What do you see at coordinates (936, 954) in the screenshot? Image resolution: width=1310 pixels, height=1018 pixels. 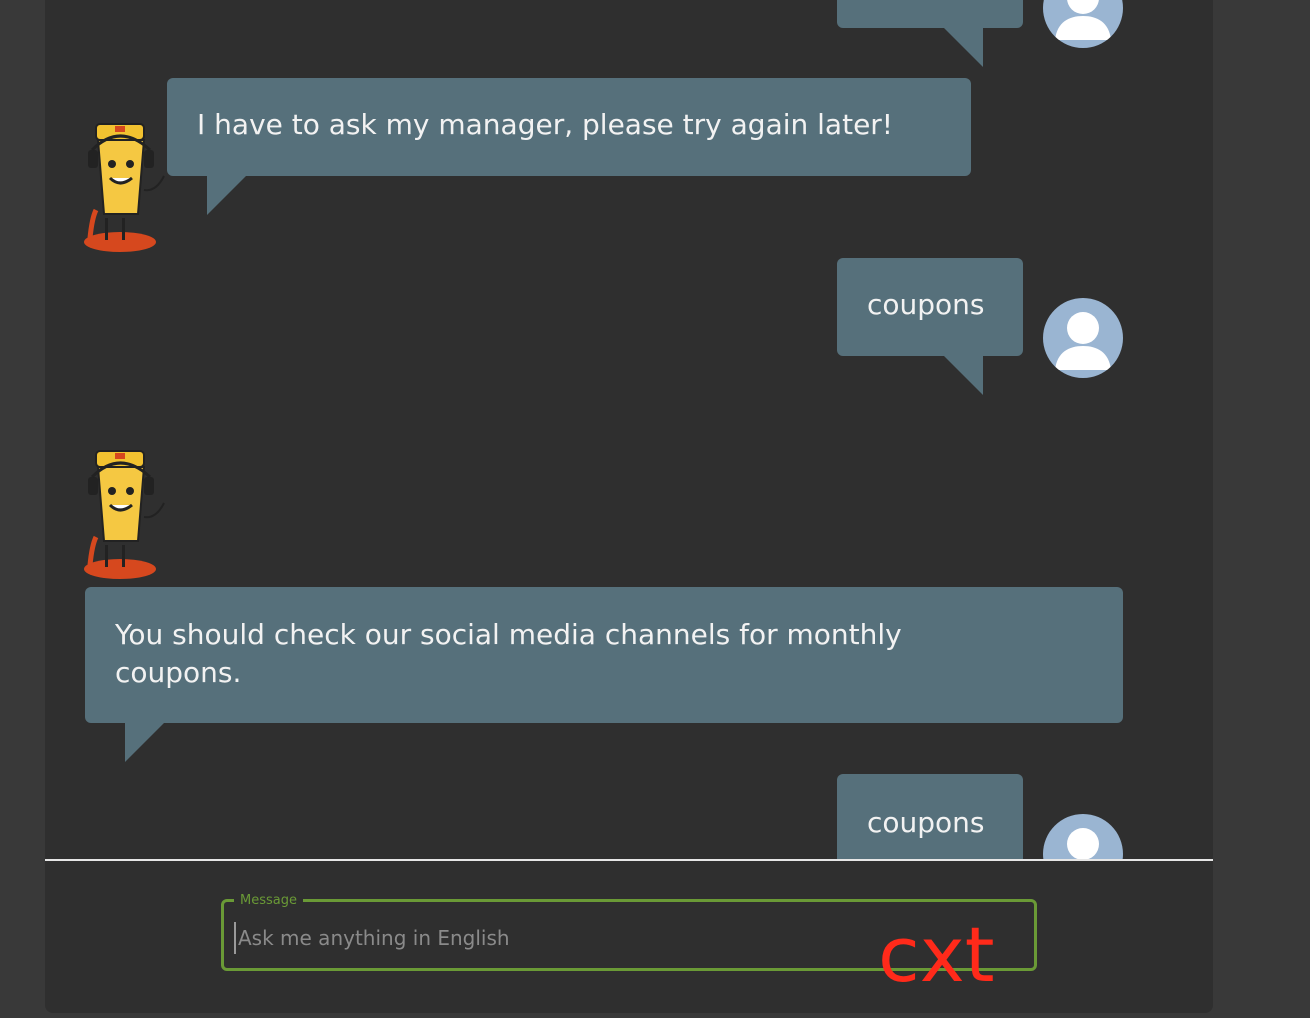 I see `overlay-annotation: cxt` at bounding box center [936, 954].